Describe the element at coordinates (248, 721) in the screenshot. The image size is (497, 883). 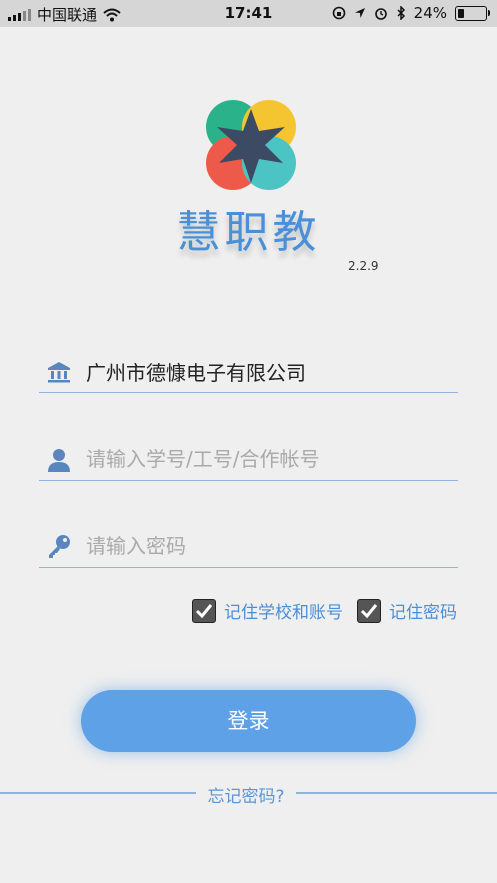
I see `login-button: 登录` at that location.